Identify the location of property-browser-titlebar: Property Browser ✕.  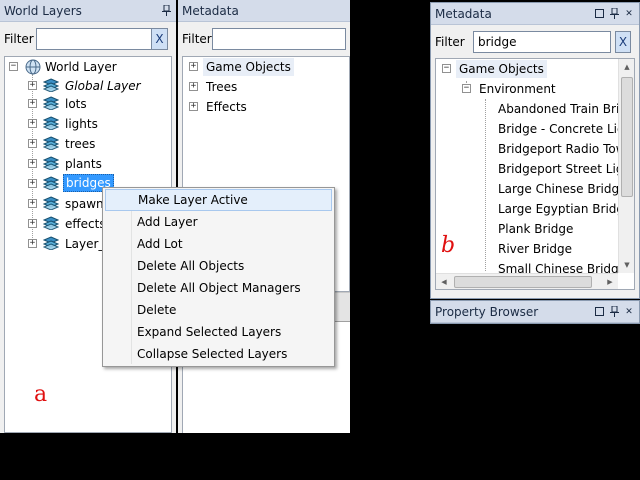
(535, 312).